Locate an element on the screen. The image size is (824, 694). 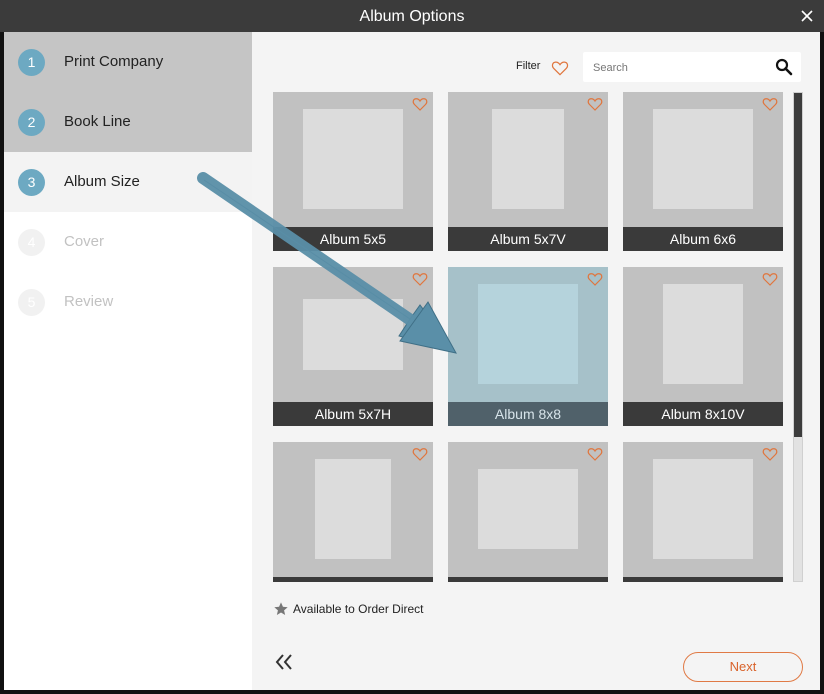
favorites-filter-heart-icon is located at coordinates (560, 68).